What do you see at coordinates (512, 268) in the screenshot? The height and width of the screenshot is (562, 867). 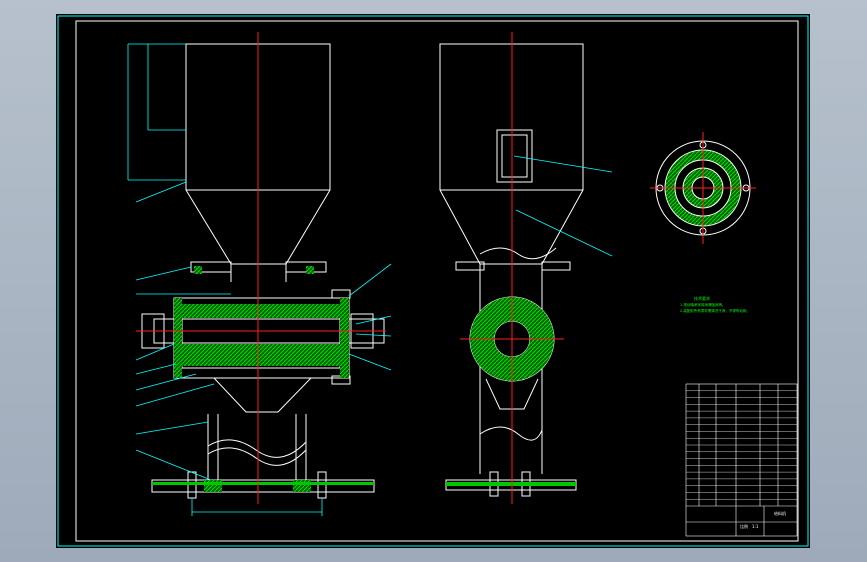 I see `side-centerlines` at bounding box center [512, 268].